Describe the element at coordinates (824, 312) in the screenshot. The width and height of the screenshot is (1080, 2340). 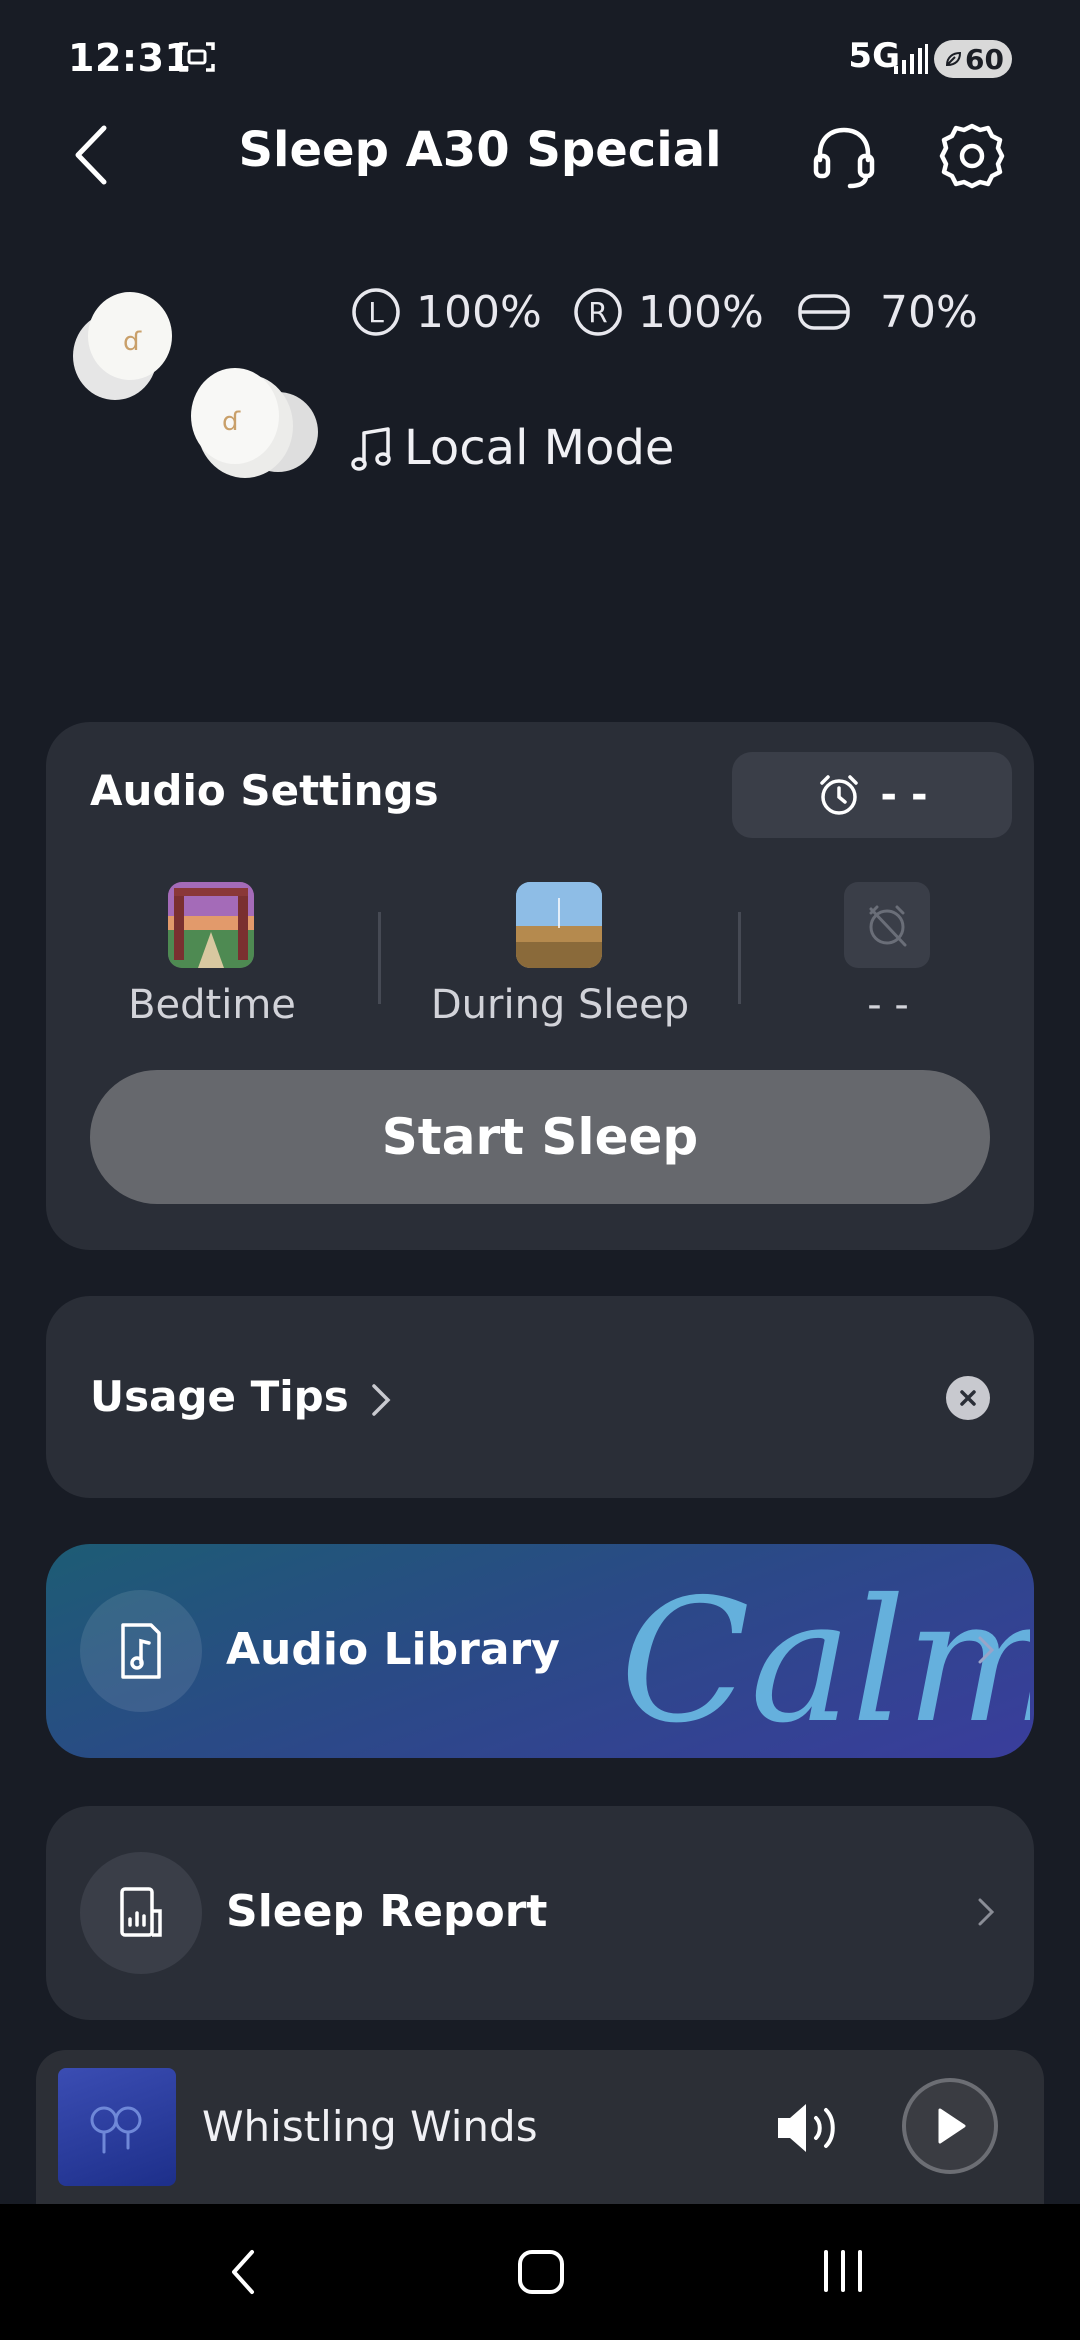
I see `charging-case-icon` at that location.